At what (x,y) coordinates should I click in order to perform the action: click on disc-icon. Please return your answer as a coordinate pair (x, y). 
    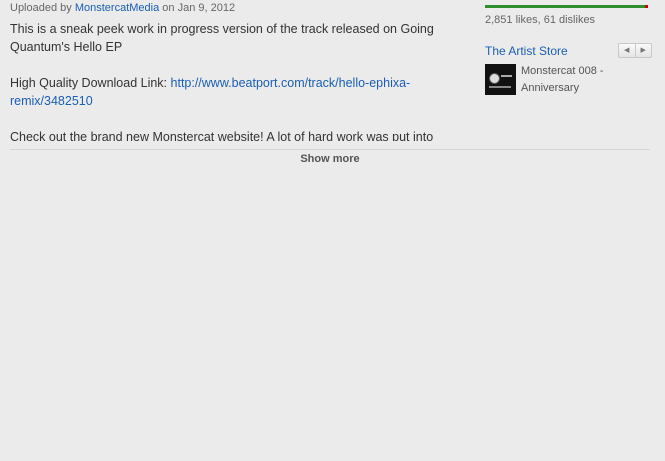
    Looking at the image, I should click on (494, 78).